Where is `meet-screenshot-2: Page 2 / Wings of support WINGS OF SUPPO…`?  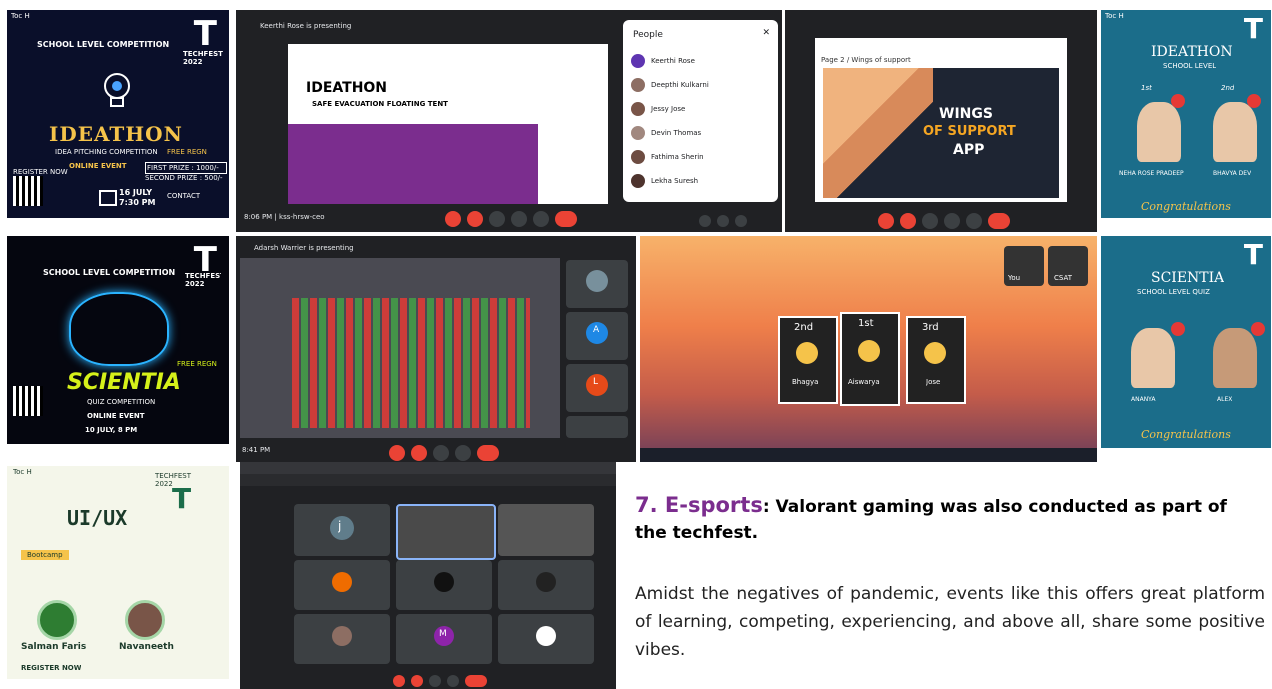
meet-screenshot-2: Page 2 / Wings of support WINGS OF SUPPO… is located at coordinates (941, 121).